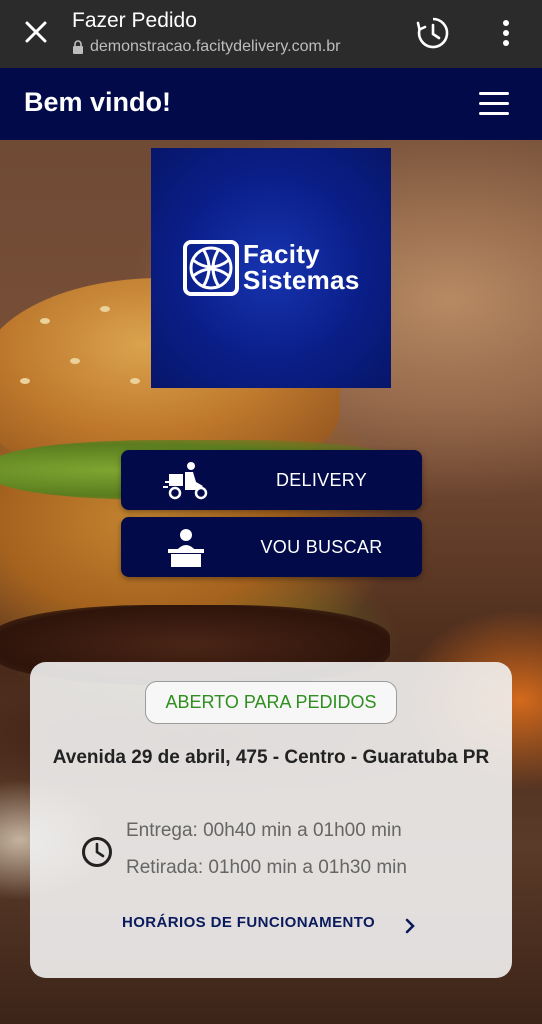 This screenshot has width=542, height=1024. I want to click on delivery-time: Entrega: 00h40 min a 01h00 min, so click(264, 830).